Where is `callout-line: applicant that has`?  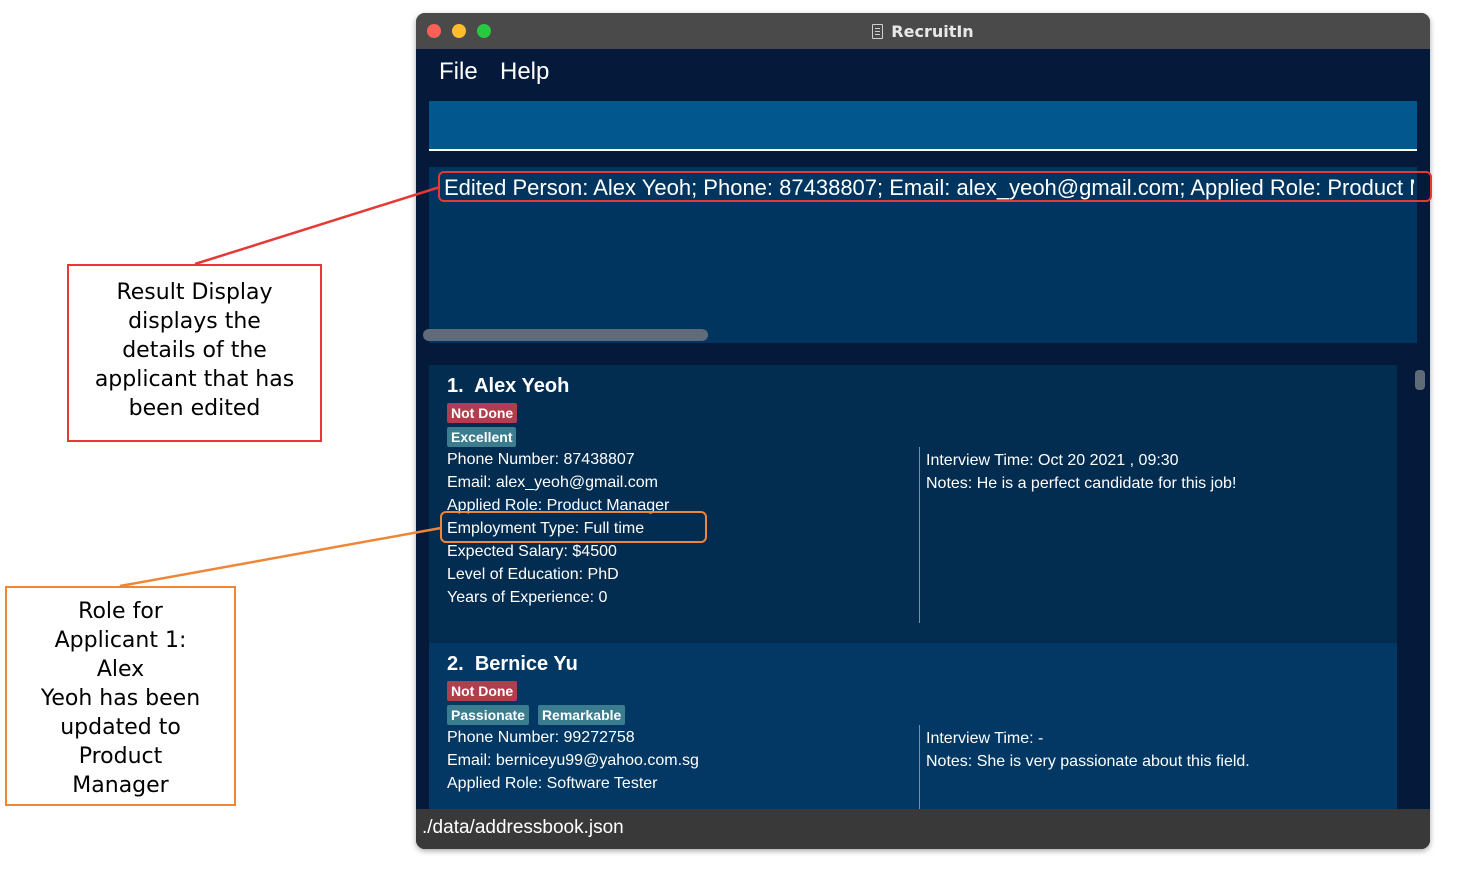 callout-line: applicant that has is located at coordinates (194, 379).